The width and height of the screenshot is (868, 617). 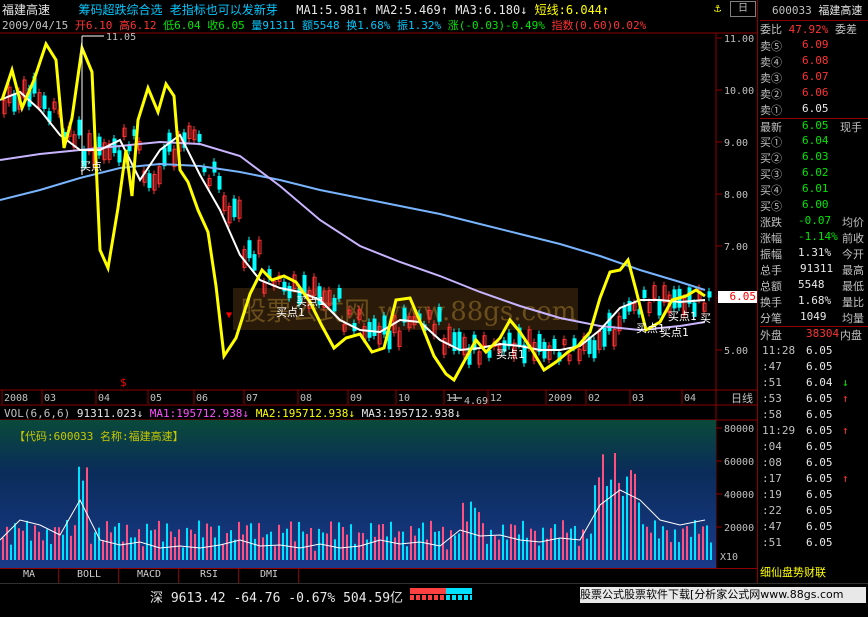 What do you see at coordinates (705, 318) in the screenshot?
I see `buy-point-label: 买` at bounding box center [705, 318].